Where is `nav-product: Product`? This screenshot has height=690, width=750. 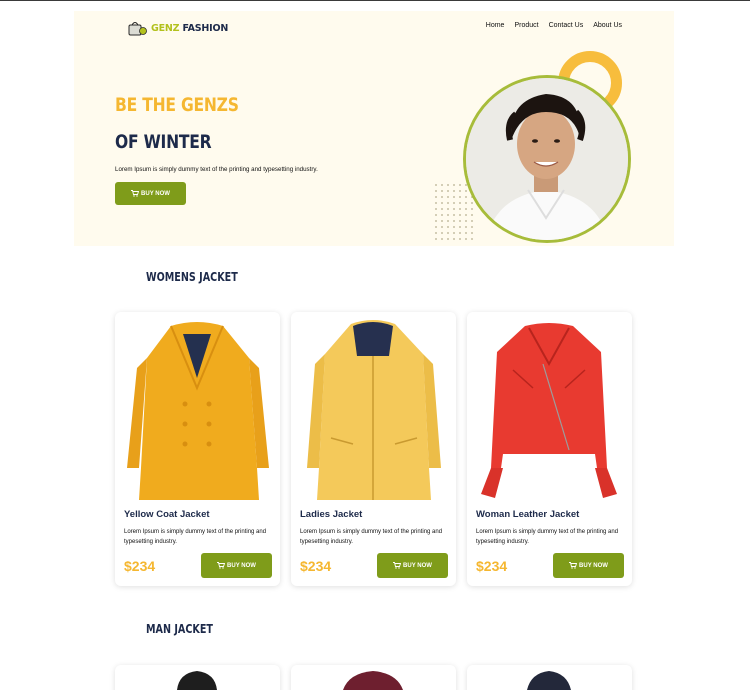
nav-product: Product is located at coordinates (526, 25).